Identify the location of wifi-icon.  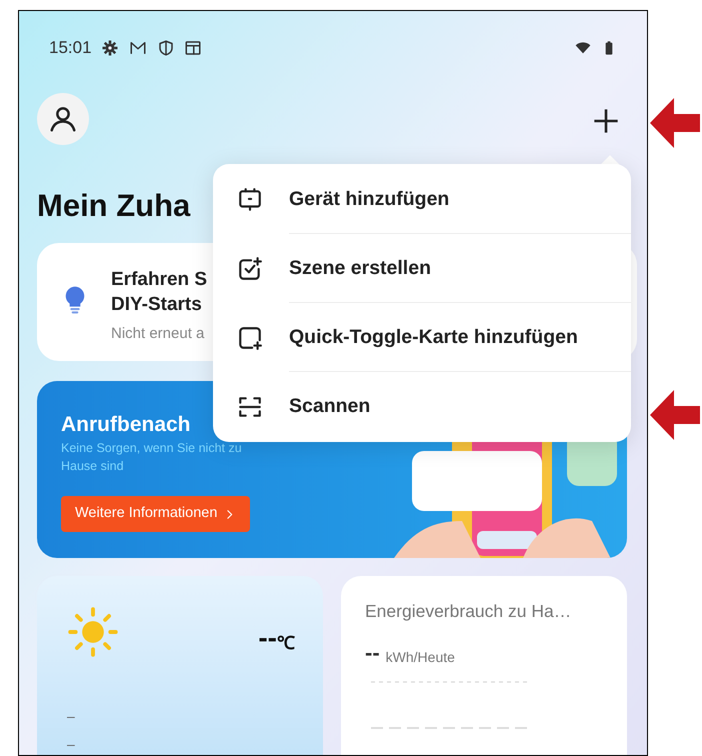
(583, 48).